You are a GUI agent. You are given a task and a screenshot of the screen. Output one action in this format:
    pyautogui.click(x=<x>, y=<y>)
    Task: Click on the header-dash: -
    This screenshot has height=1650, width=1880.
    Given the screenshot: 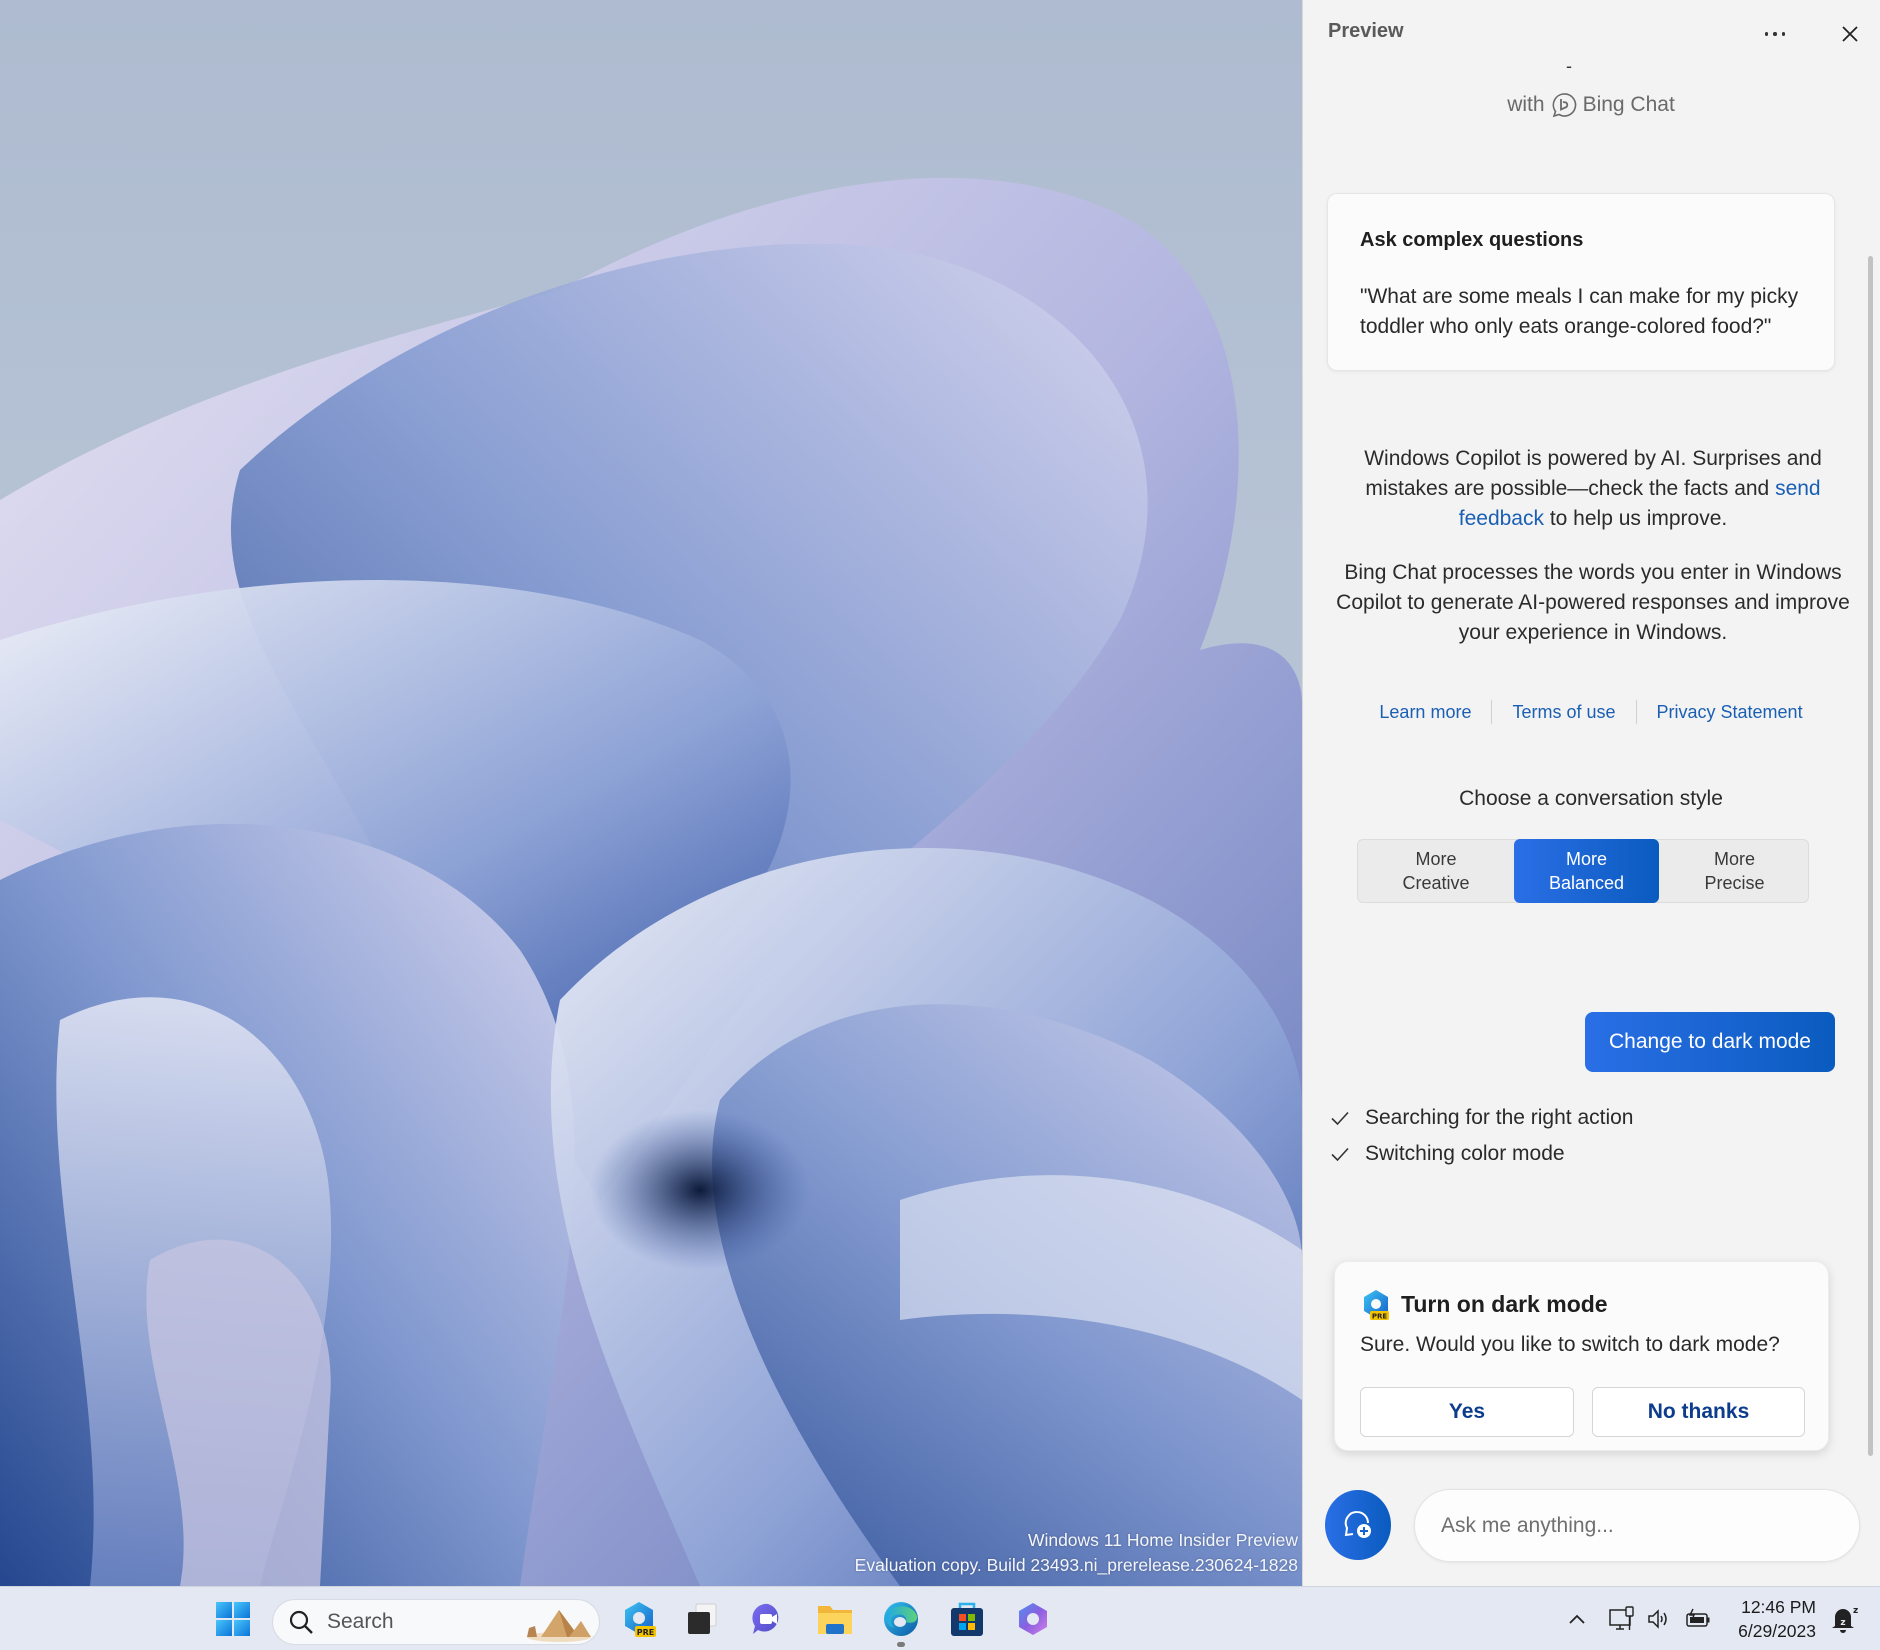 What is the action you would take?
    pyautogui.click(x=1569, y=66)
    